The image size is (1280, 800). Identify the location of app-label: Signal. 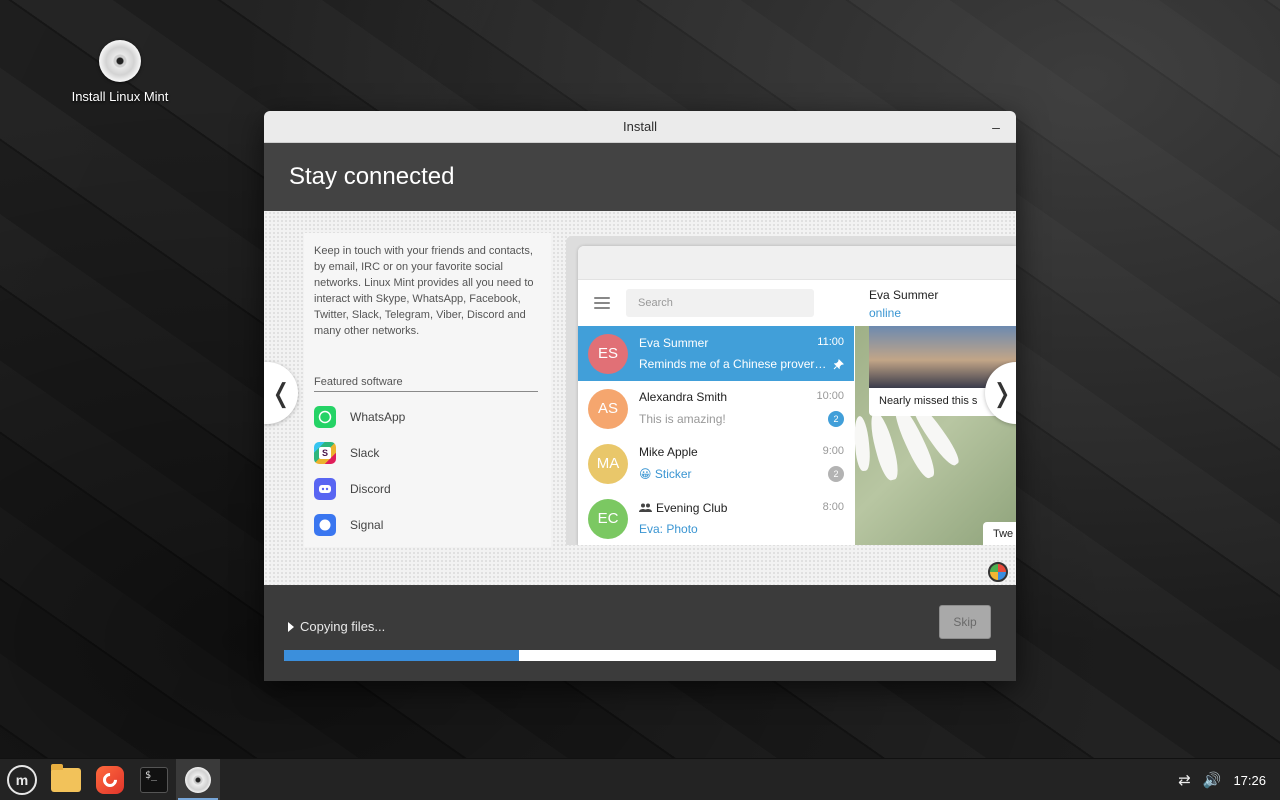
(367, 525).